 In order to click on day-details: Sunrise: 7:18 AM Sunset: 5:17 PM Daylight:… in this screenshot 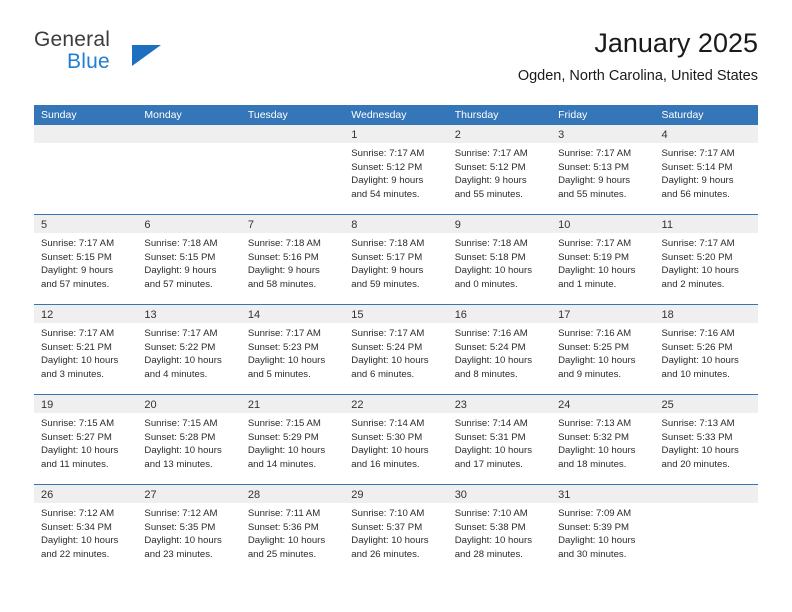, I will do `click(395, 262)`.